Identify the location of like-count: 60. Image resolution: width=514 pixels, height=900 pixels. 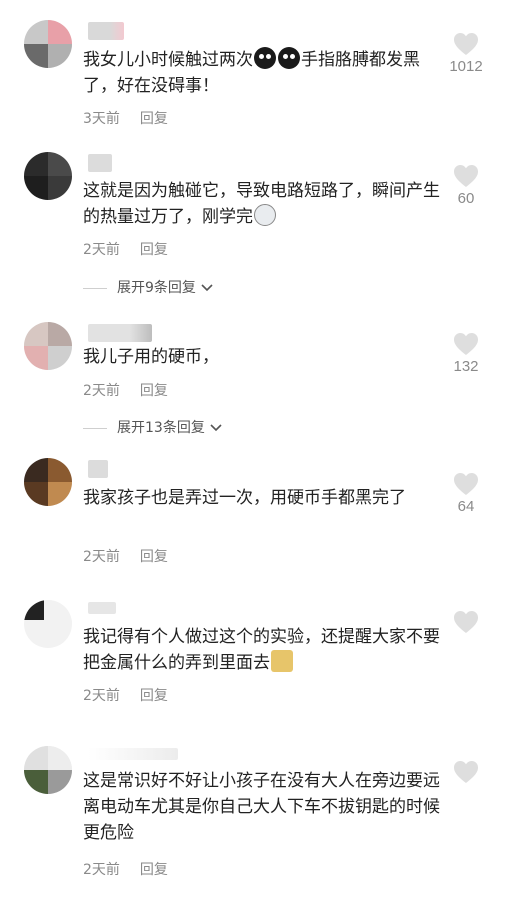
(466, 198).